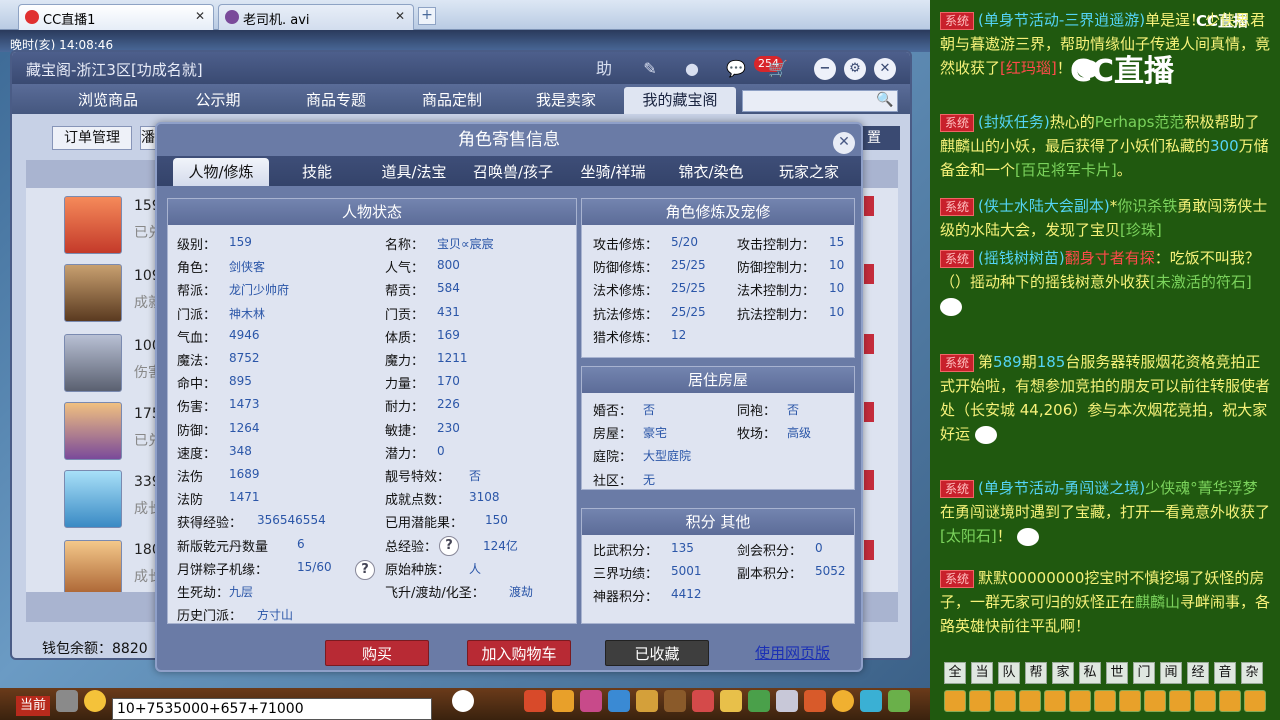 This screenshot has height=720, width=1280. I want to click on tab-character: 人物/修炼, so click(221, 172).